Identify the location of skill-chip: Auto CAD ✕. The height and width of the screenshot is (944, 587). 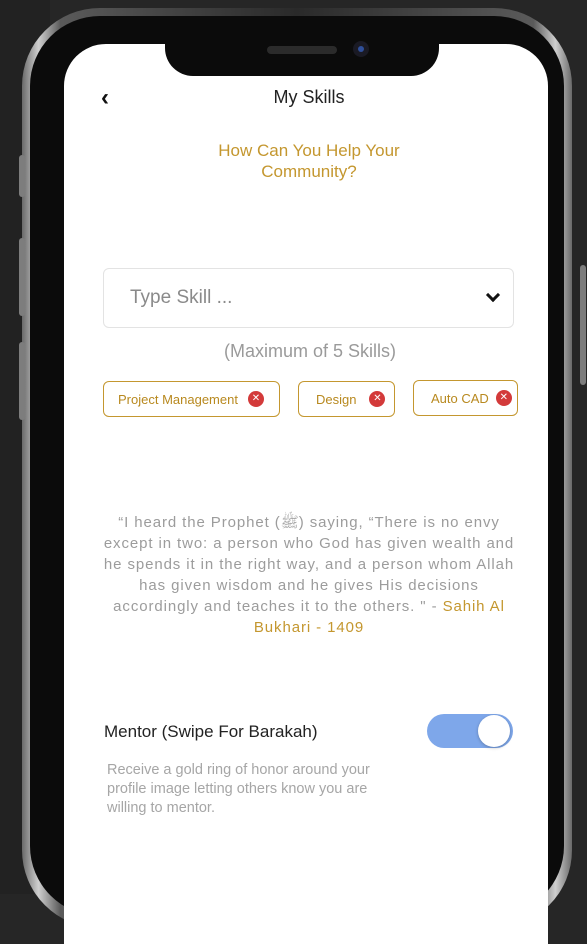
(465, 398).